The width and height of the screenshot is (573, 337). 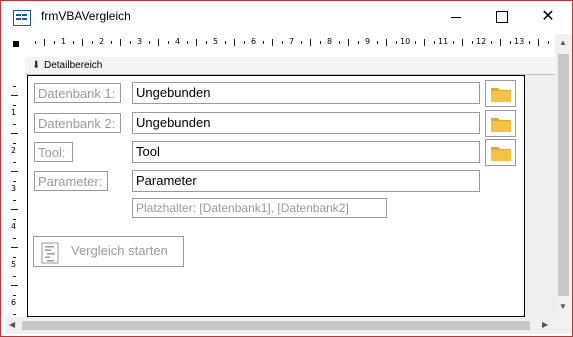 I want to click on size-grip, so click(x=563, y=325).